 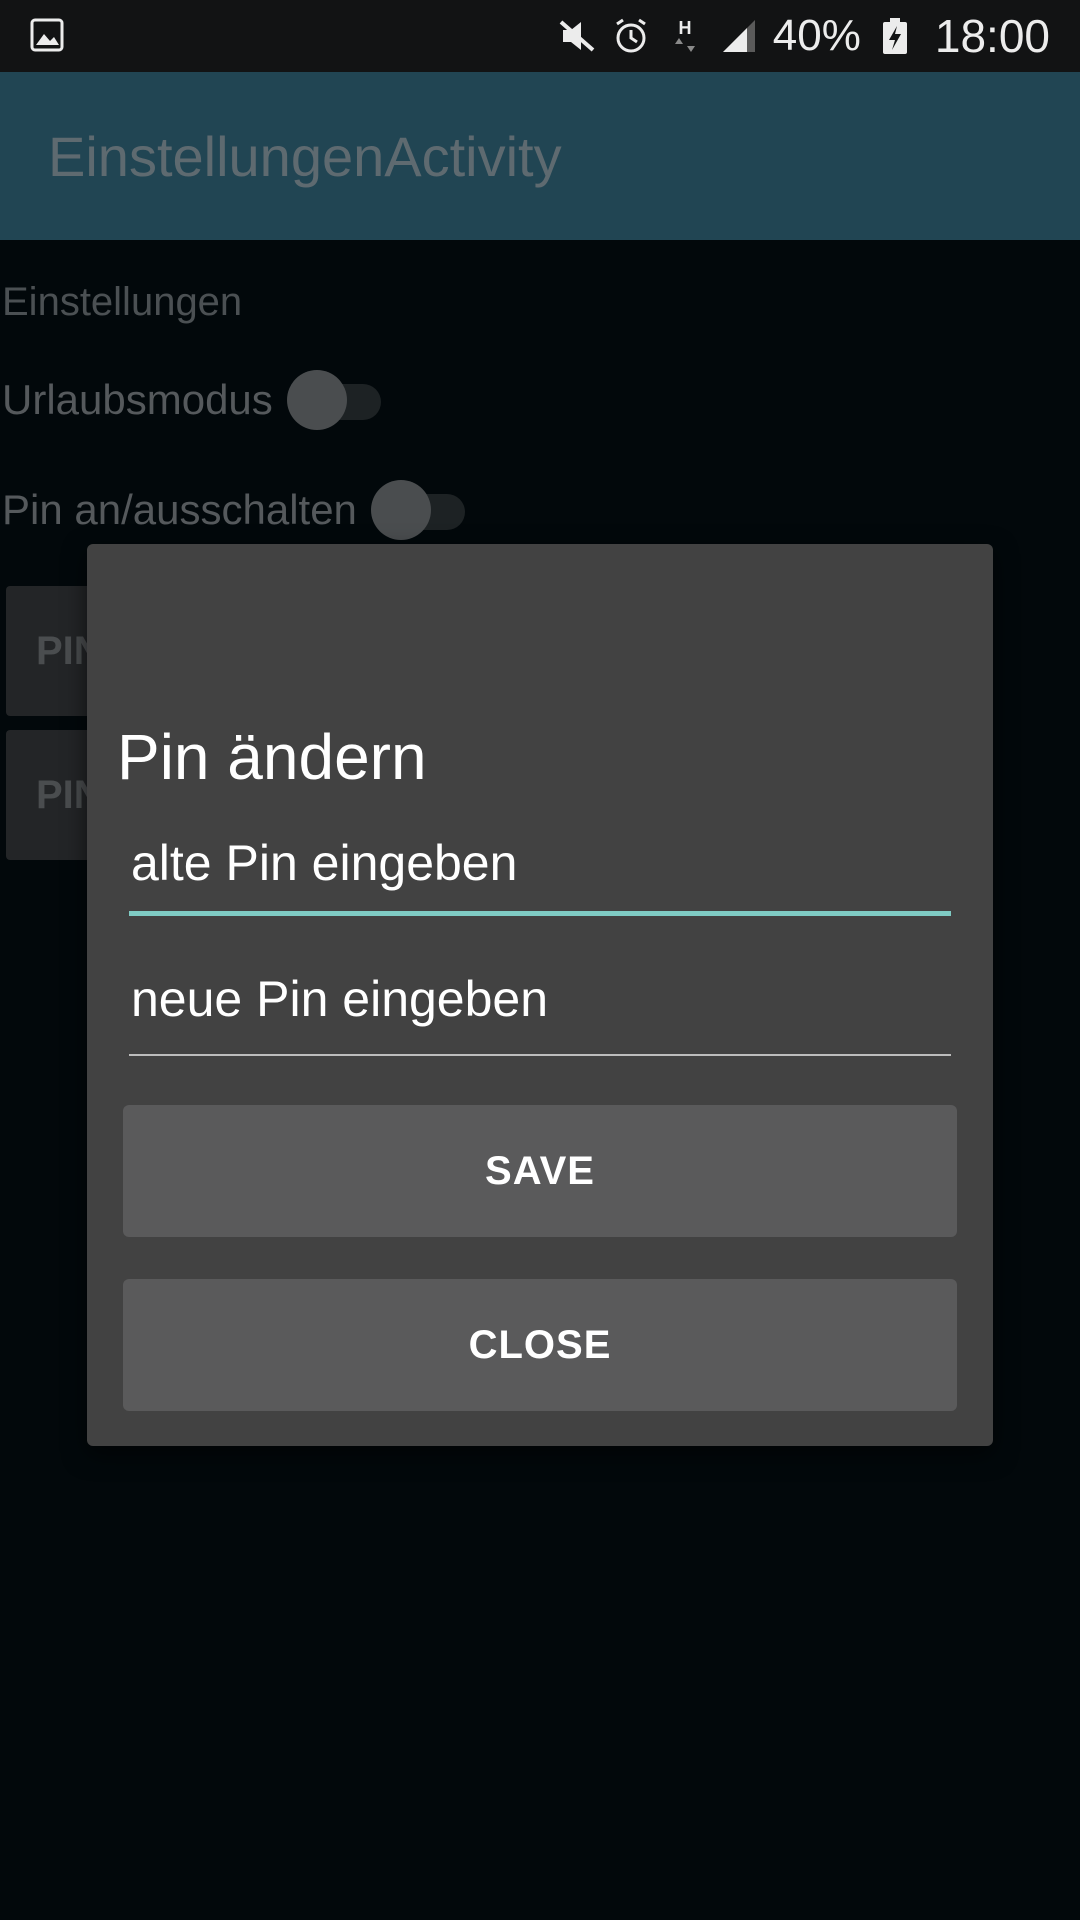 I want to click on dialog-title: Pin ändern, so click(x=272, y=757).